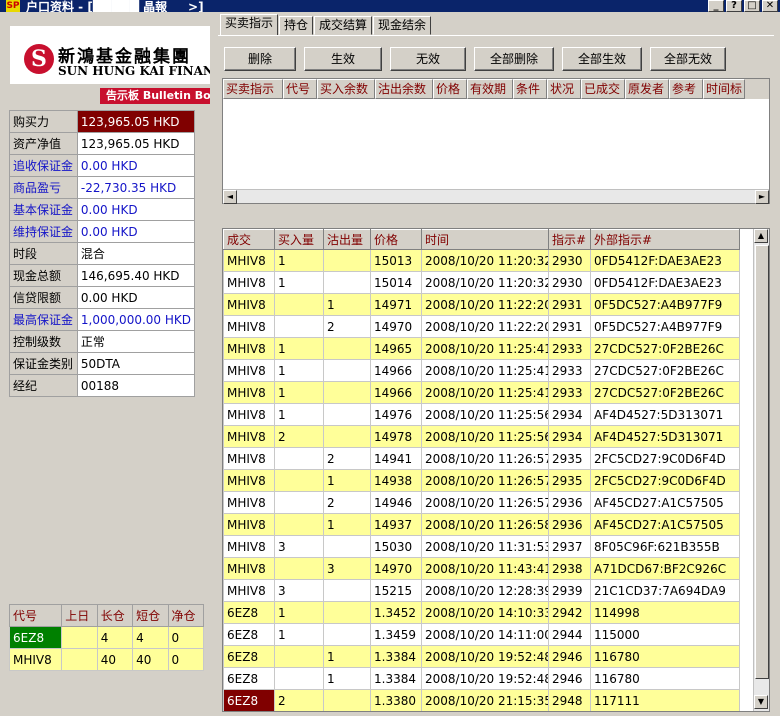 This screenshot has height=716, width=780. I want to click on orders-column-header: 条件, so click(530, 89).